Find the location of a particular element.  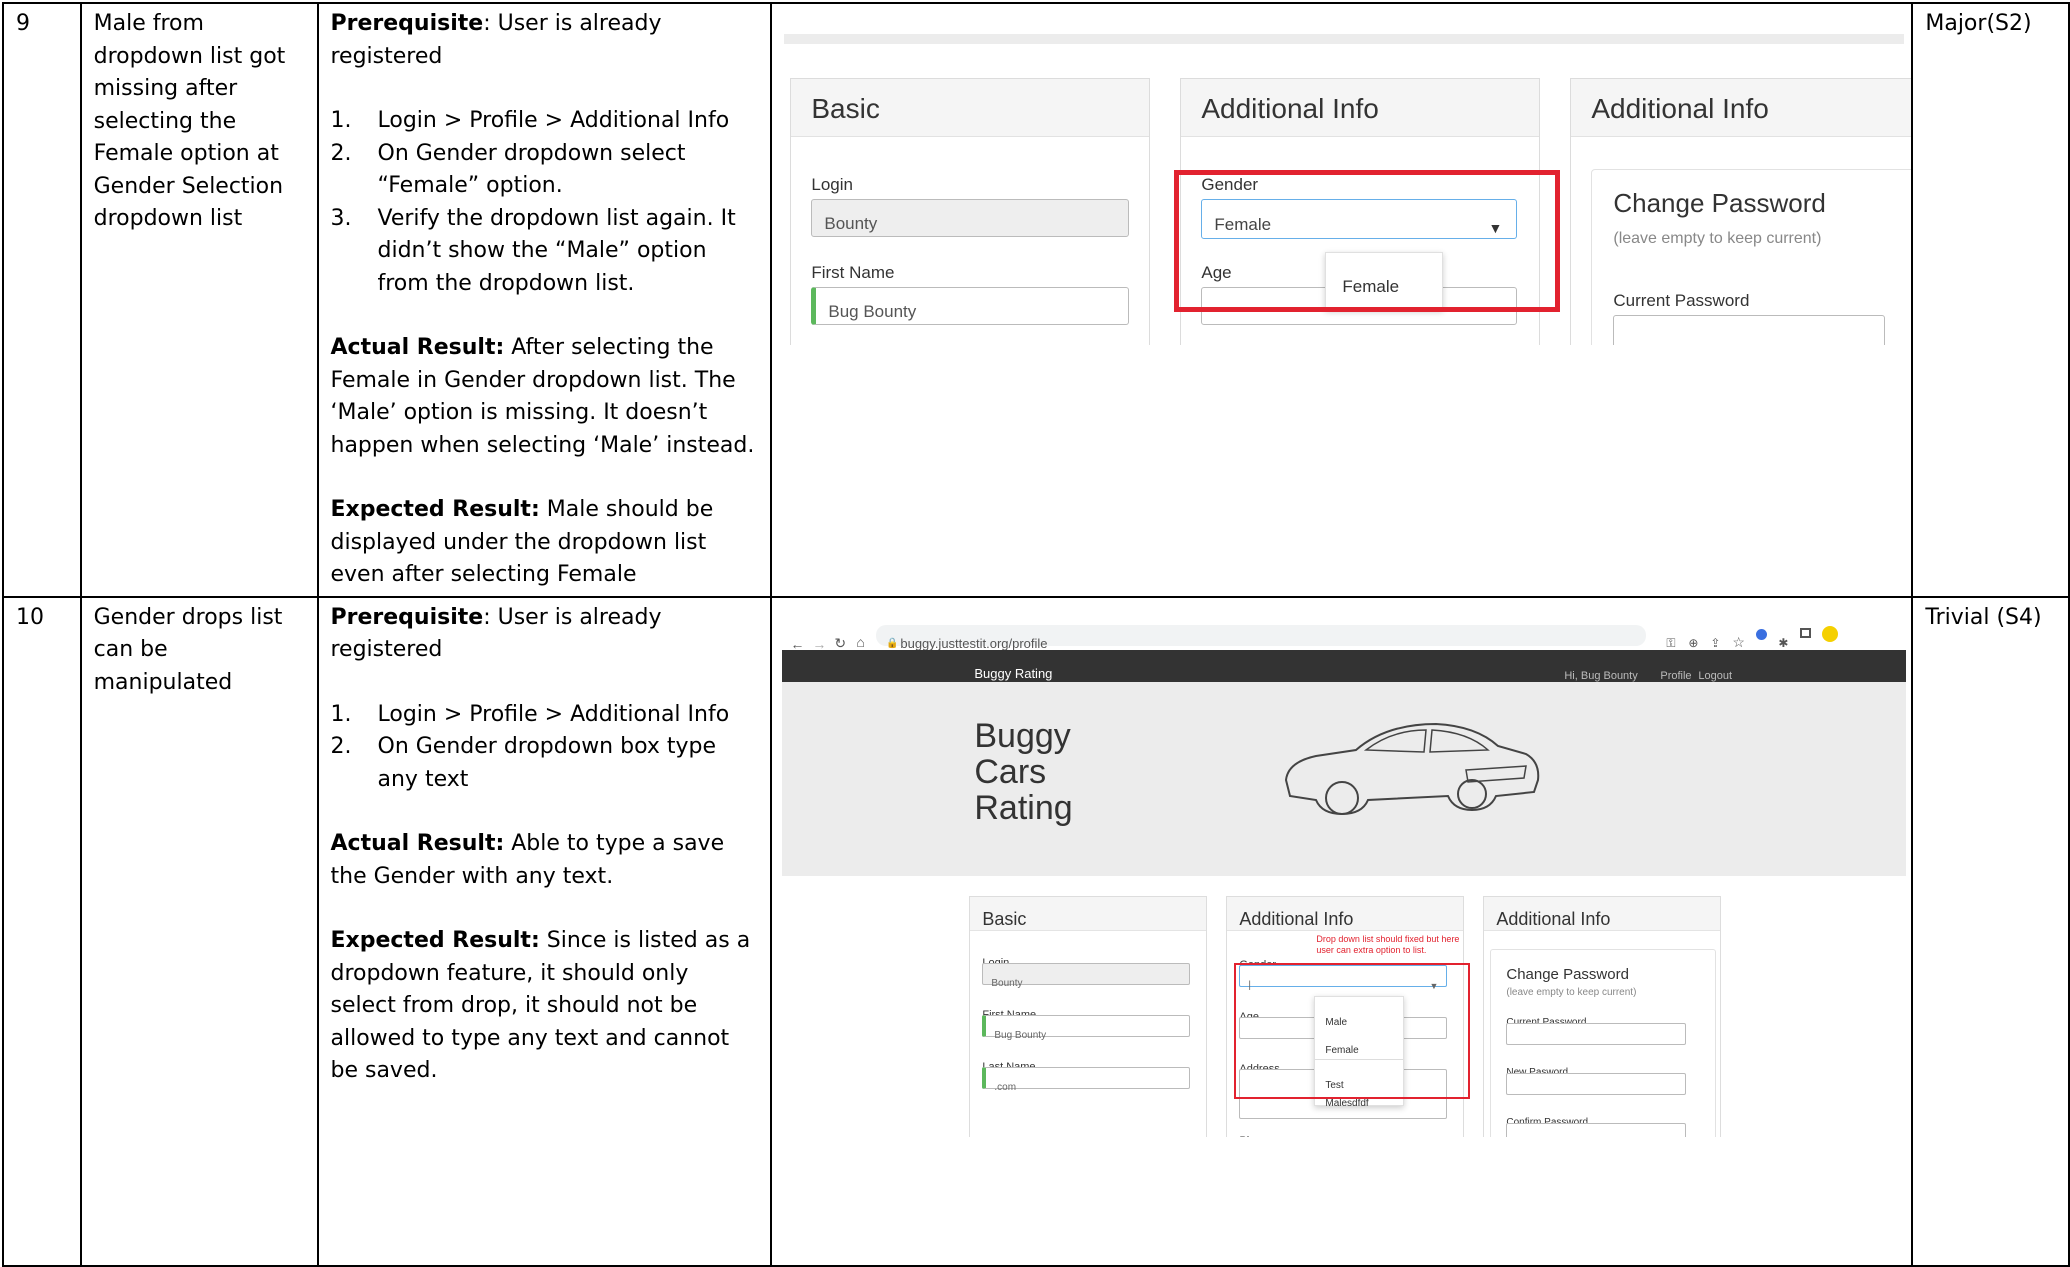

row-id: 10 is located at coordinates (42, 931).